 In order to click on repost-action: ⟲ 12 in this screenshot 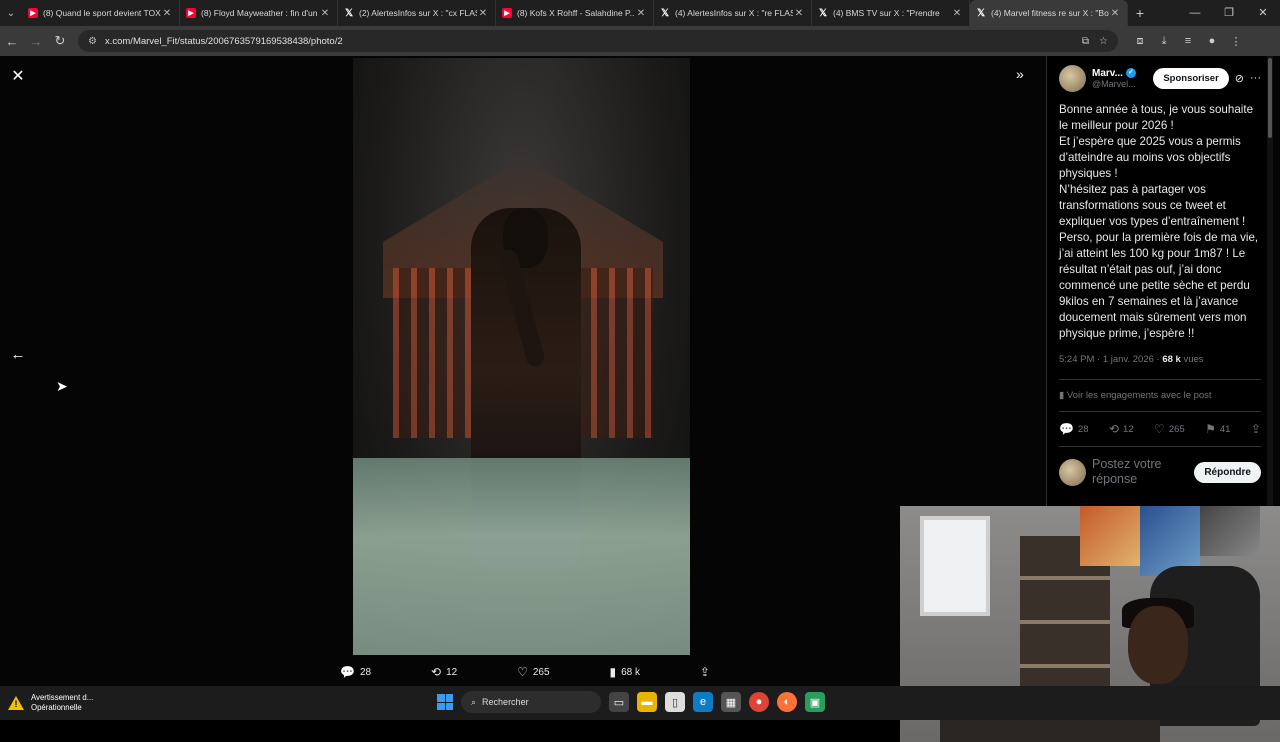, I will do `click(444, 672)`.